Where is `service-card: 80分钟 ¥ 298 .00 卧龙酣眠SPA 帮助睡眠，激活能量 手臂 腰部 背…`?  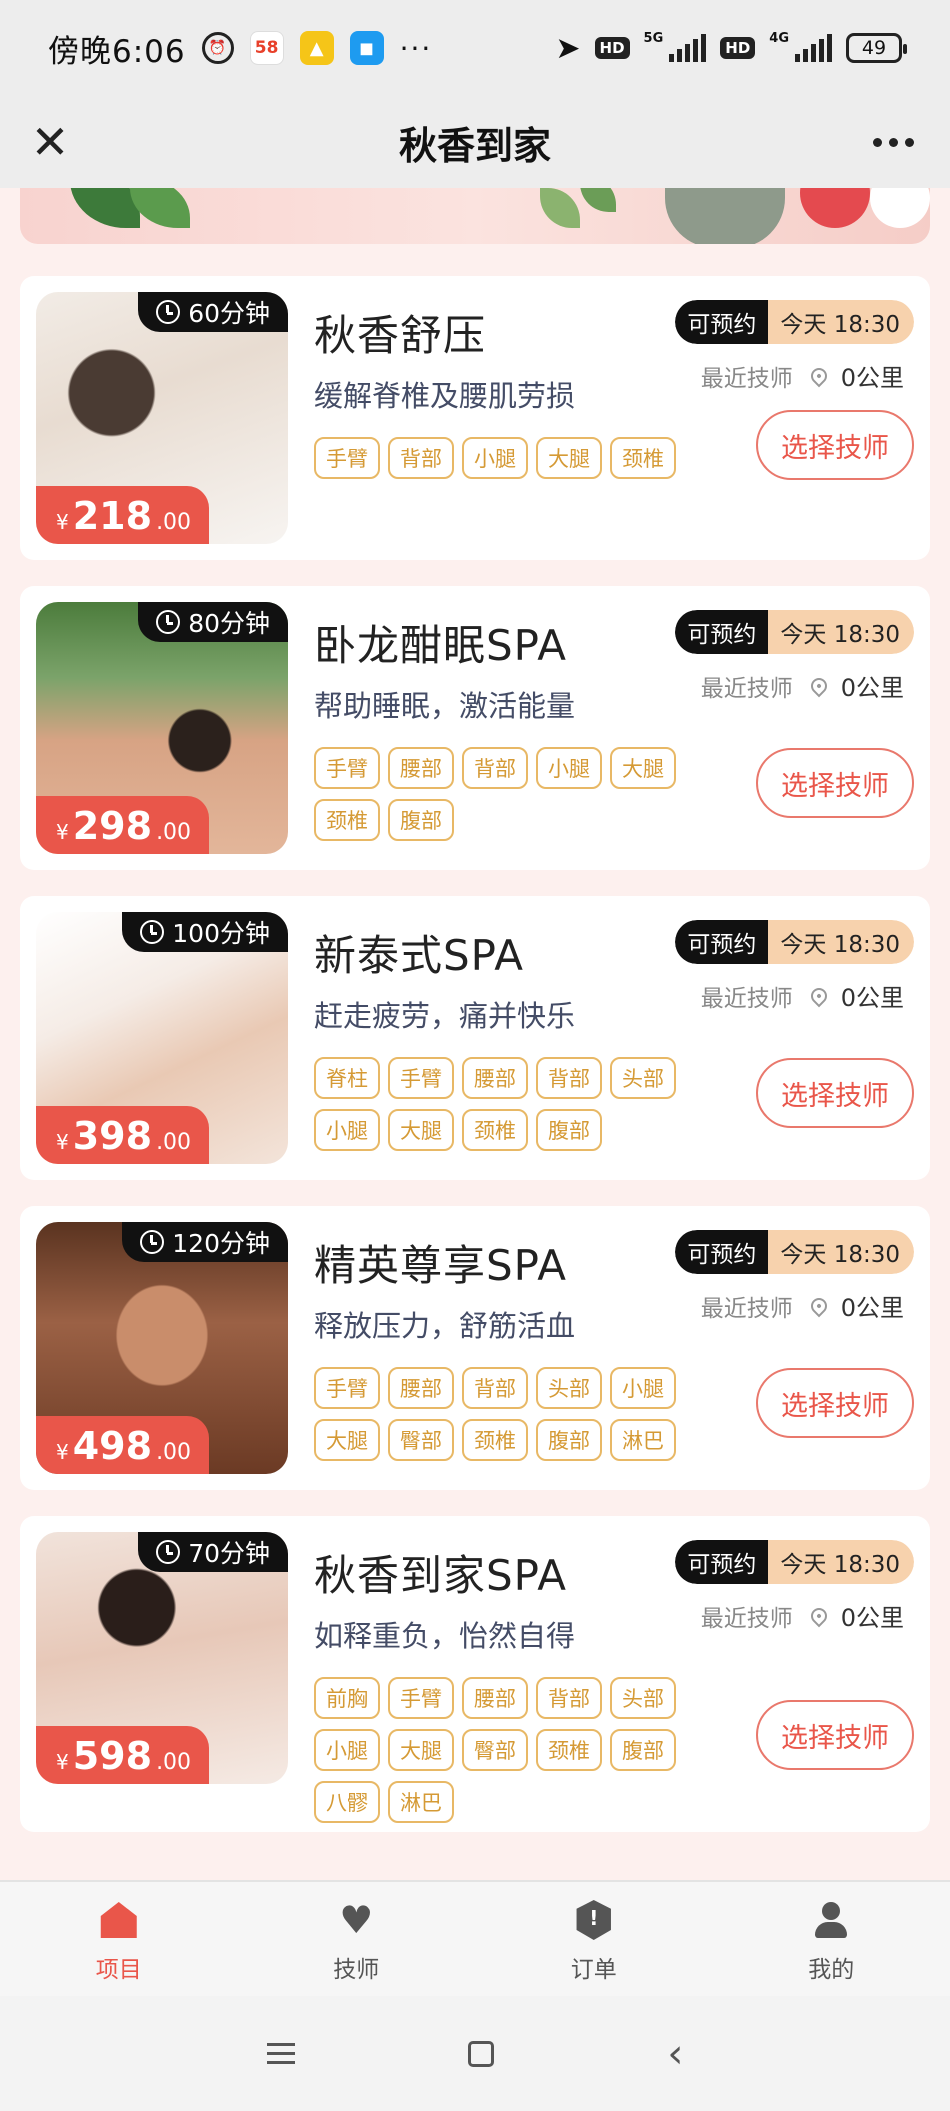 service-card: 80分钟 ¥ 298 .00 卧龙酣眠SPA 帮助睡眠，激活能量 手臂 腰部 背… is located at coordinates (475, 728).